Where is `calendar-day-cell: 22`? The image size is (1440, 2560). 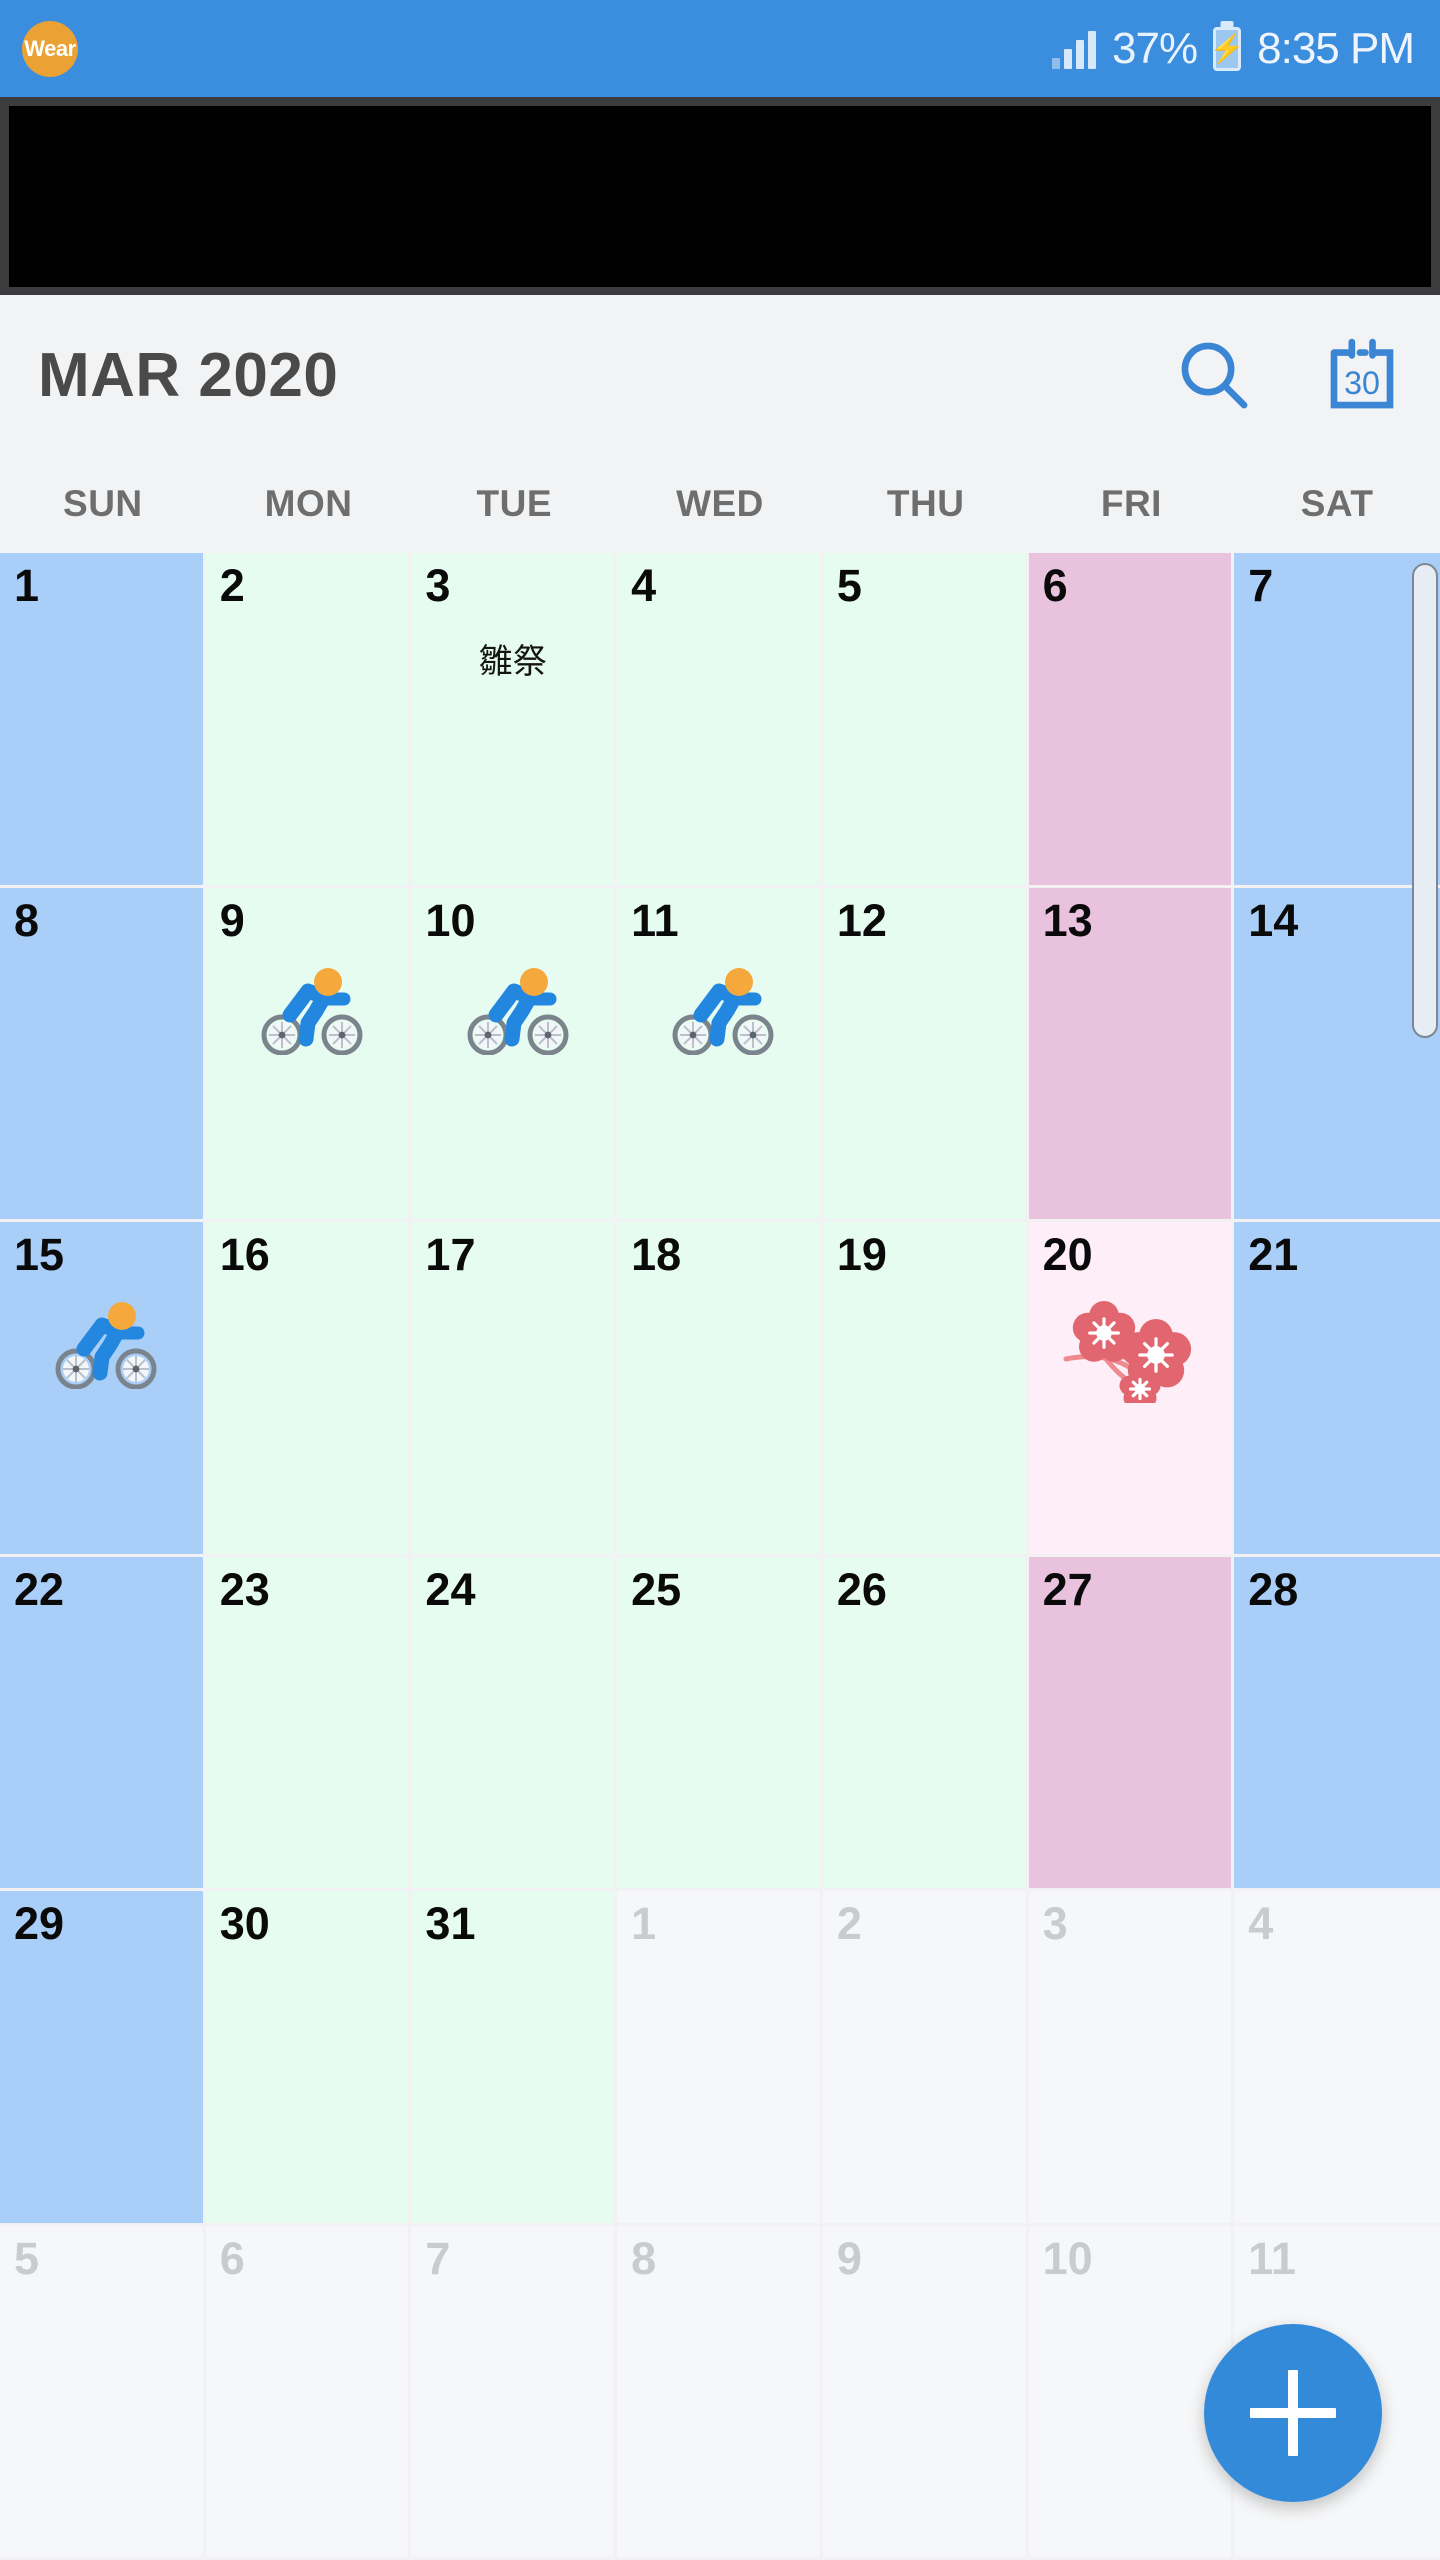
calendar-day-cell: 22 is located at coordinates (103, 1722).